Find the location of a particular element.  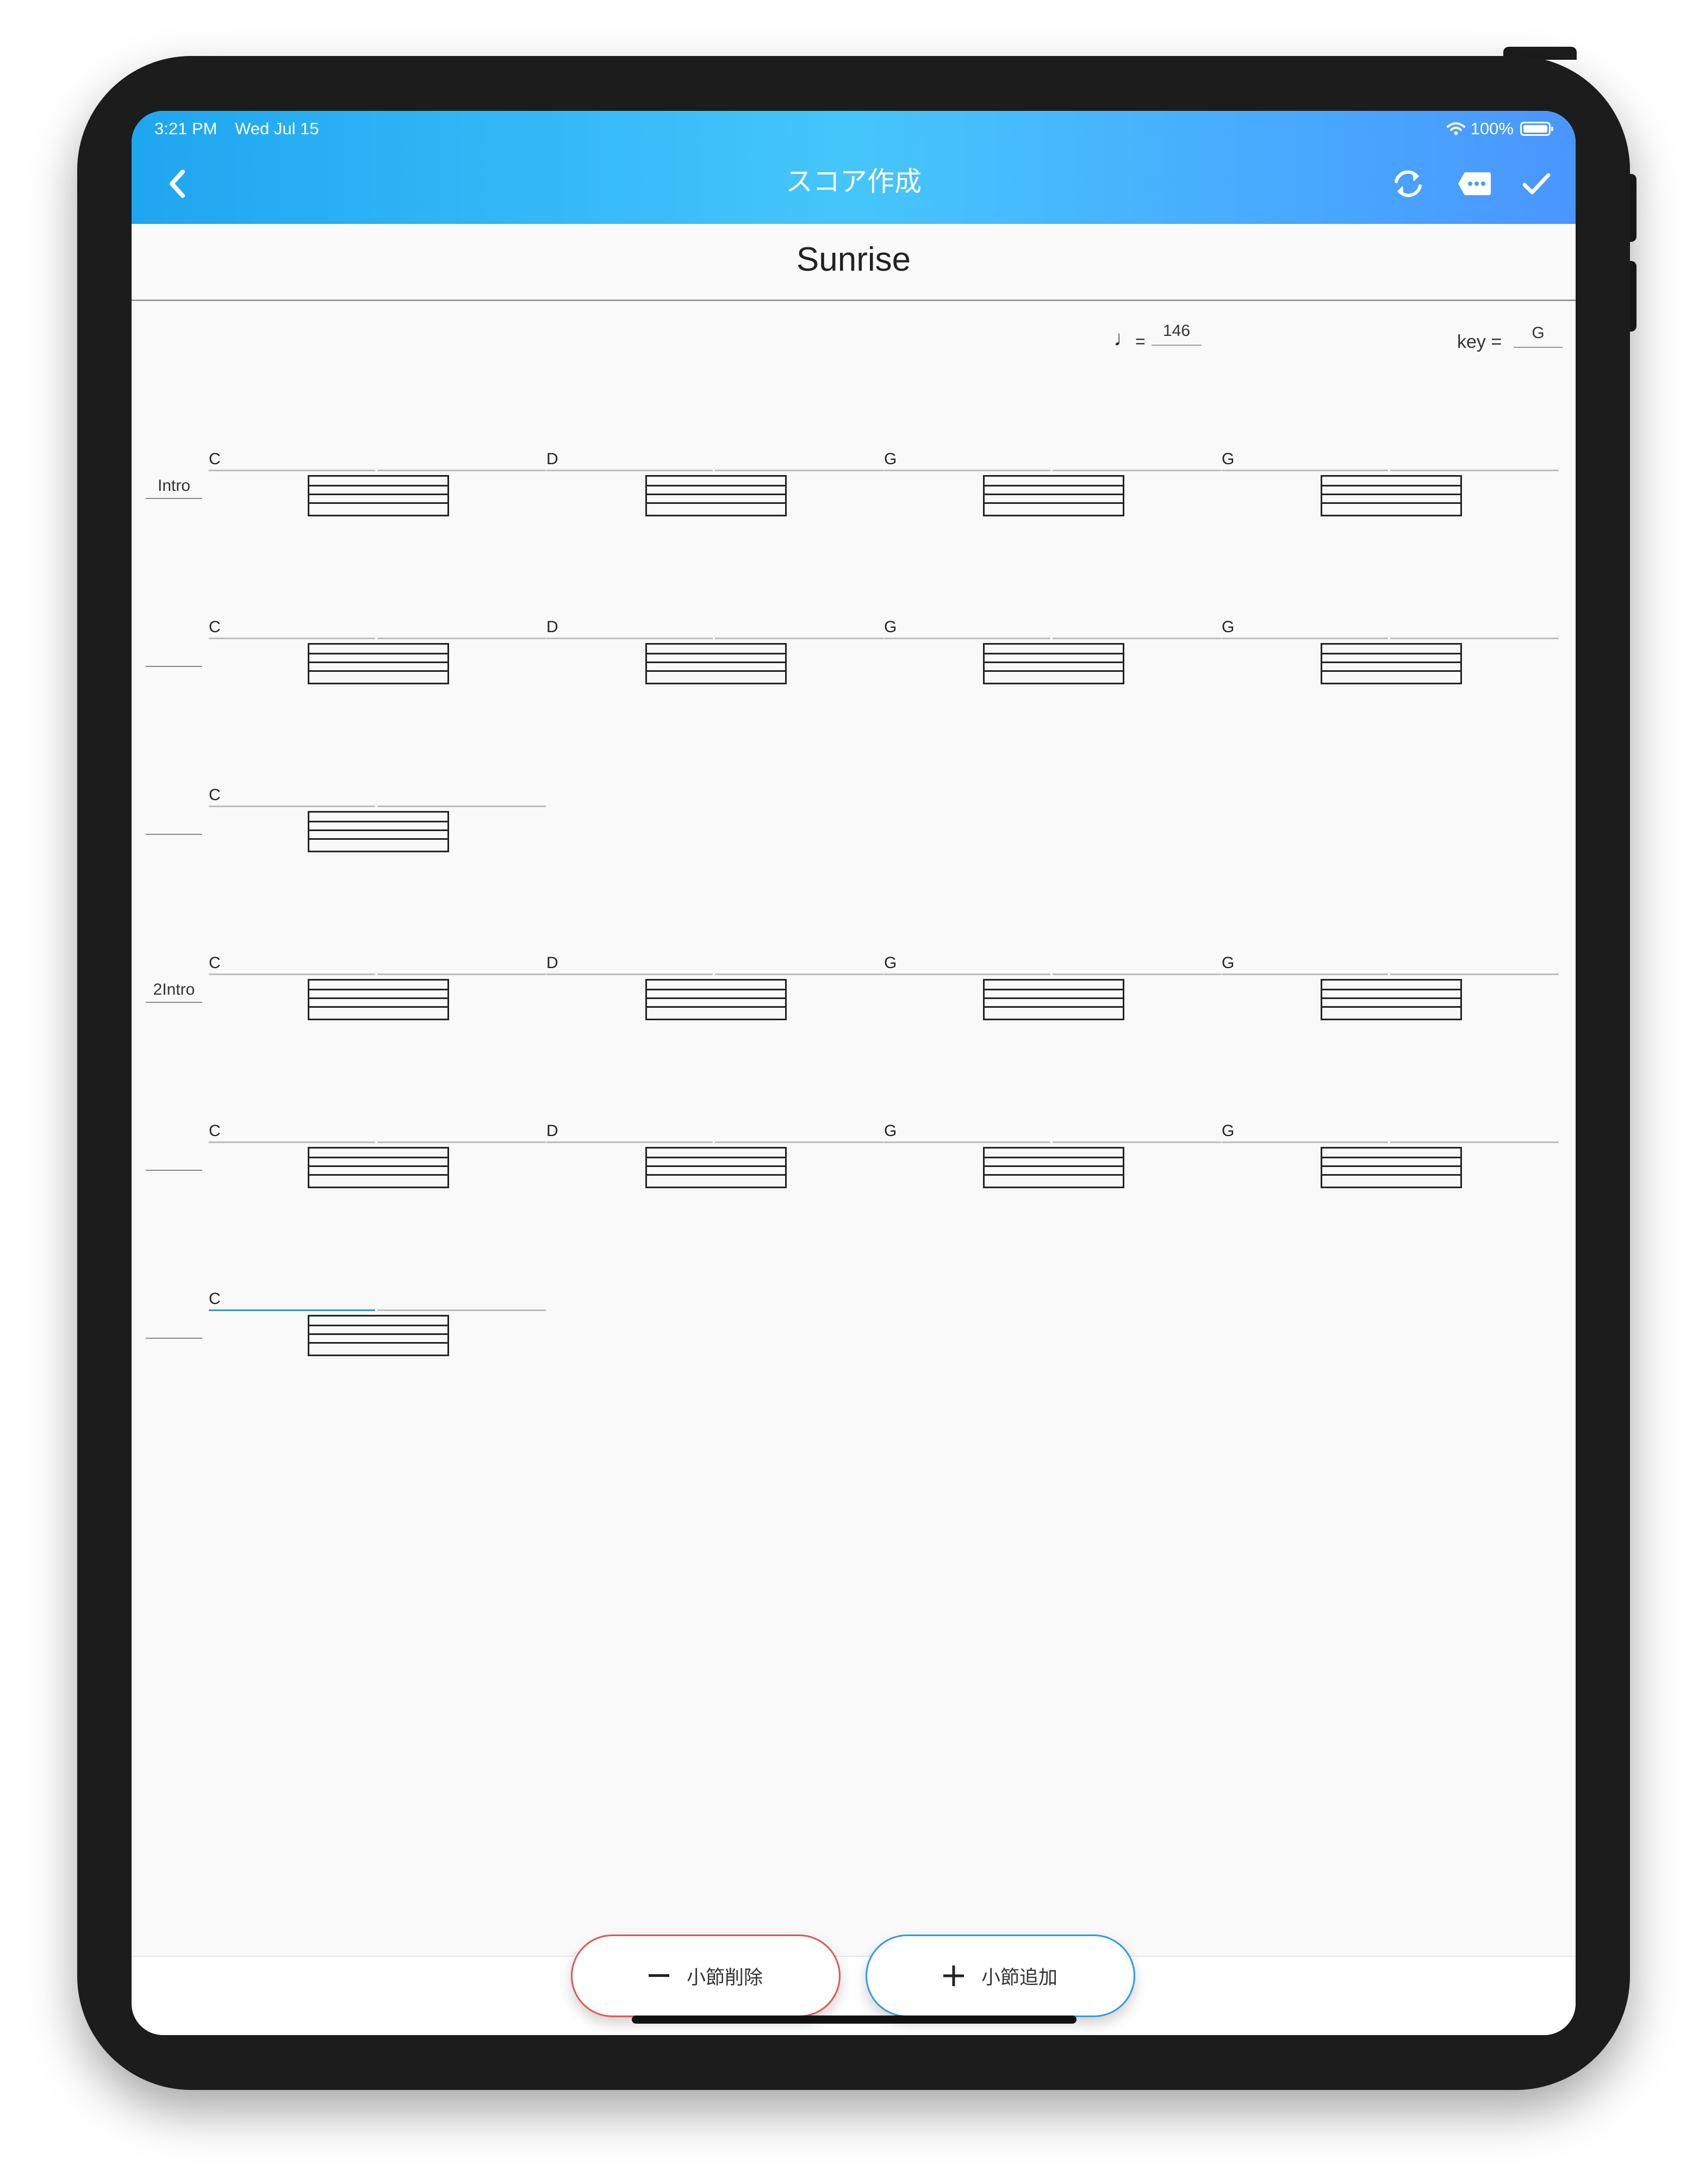

home-indicator is located at coordinates (854, 2019).